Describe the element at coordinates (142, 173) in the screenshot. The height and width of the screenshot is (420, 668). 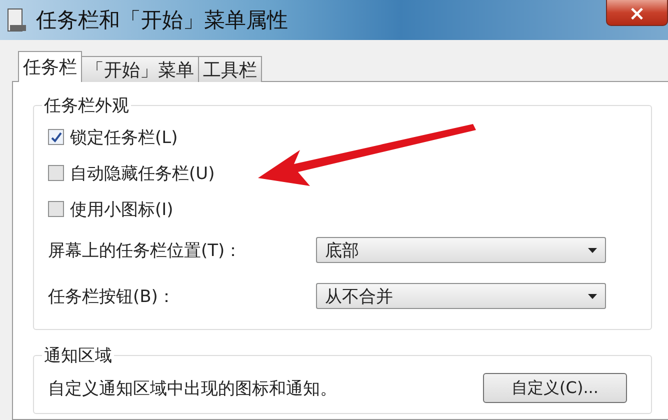
I see `checkbox-label: 自动隐藏任务栏(U)` at that location.